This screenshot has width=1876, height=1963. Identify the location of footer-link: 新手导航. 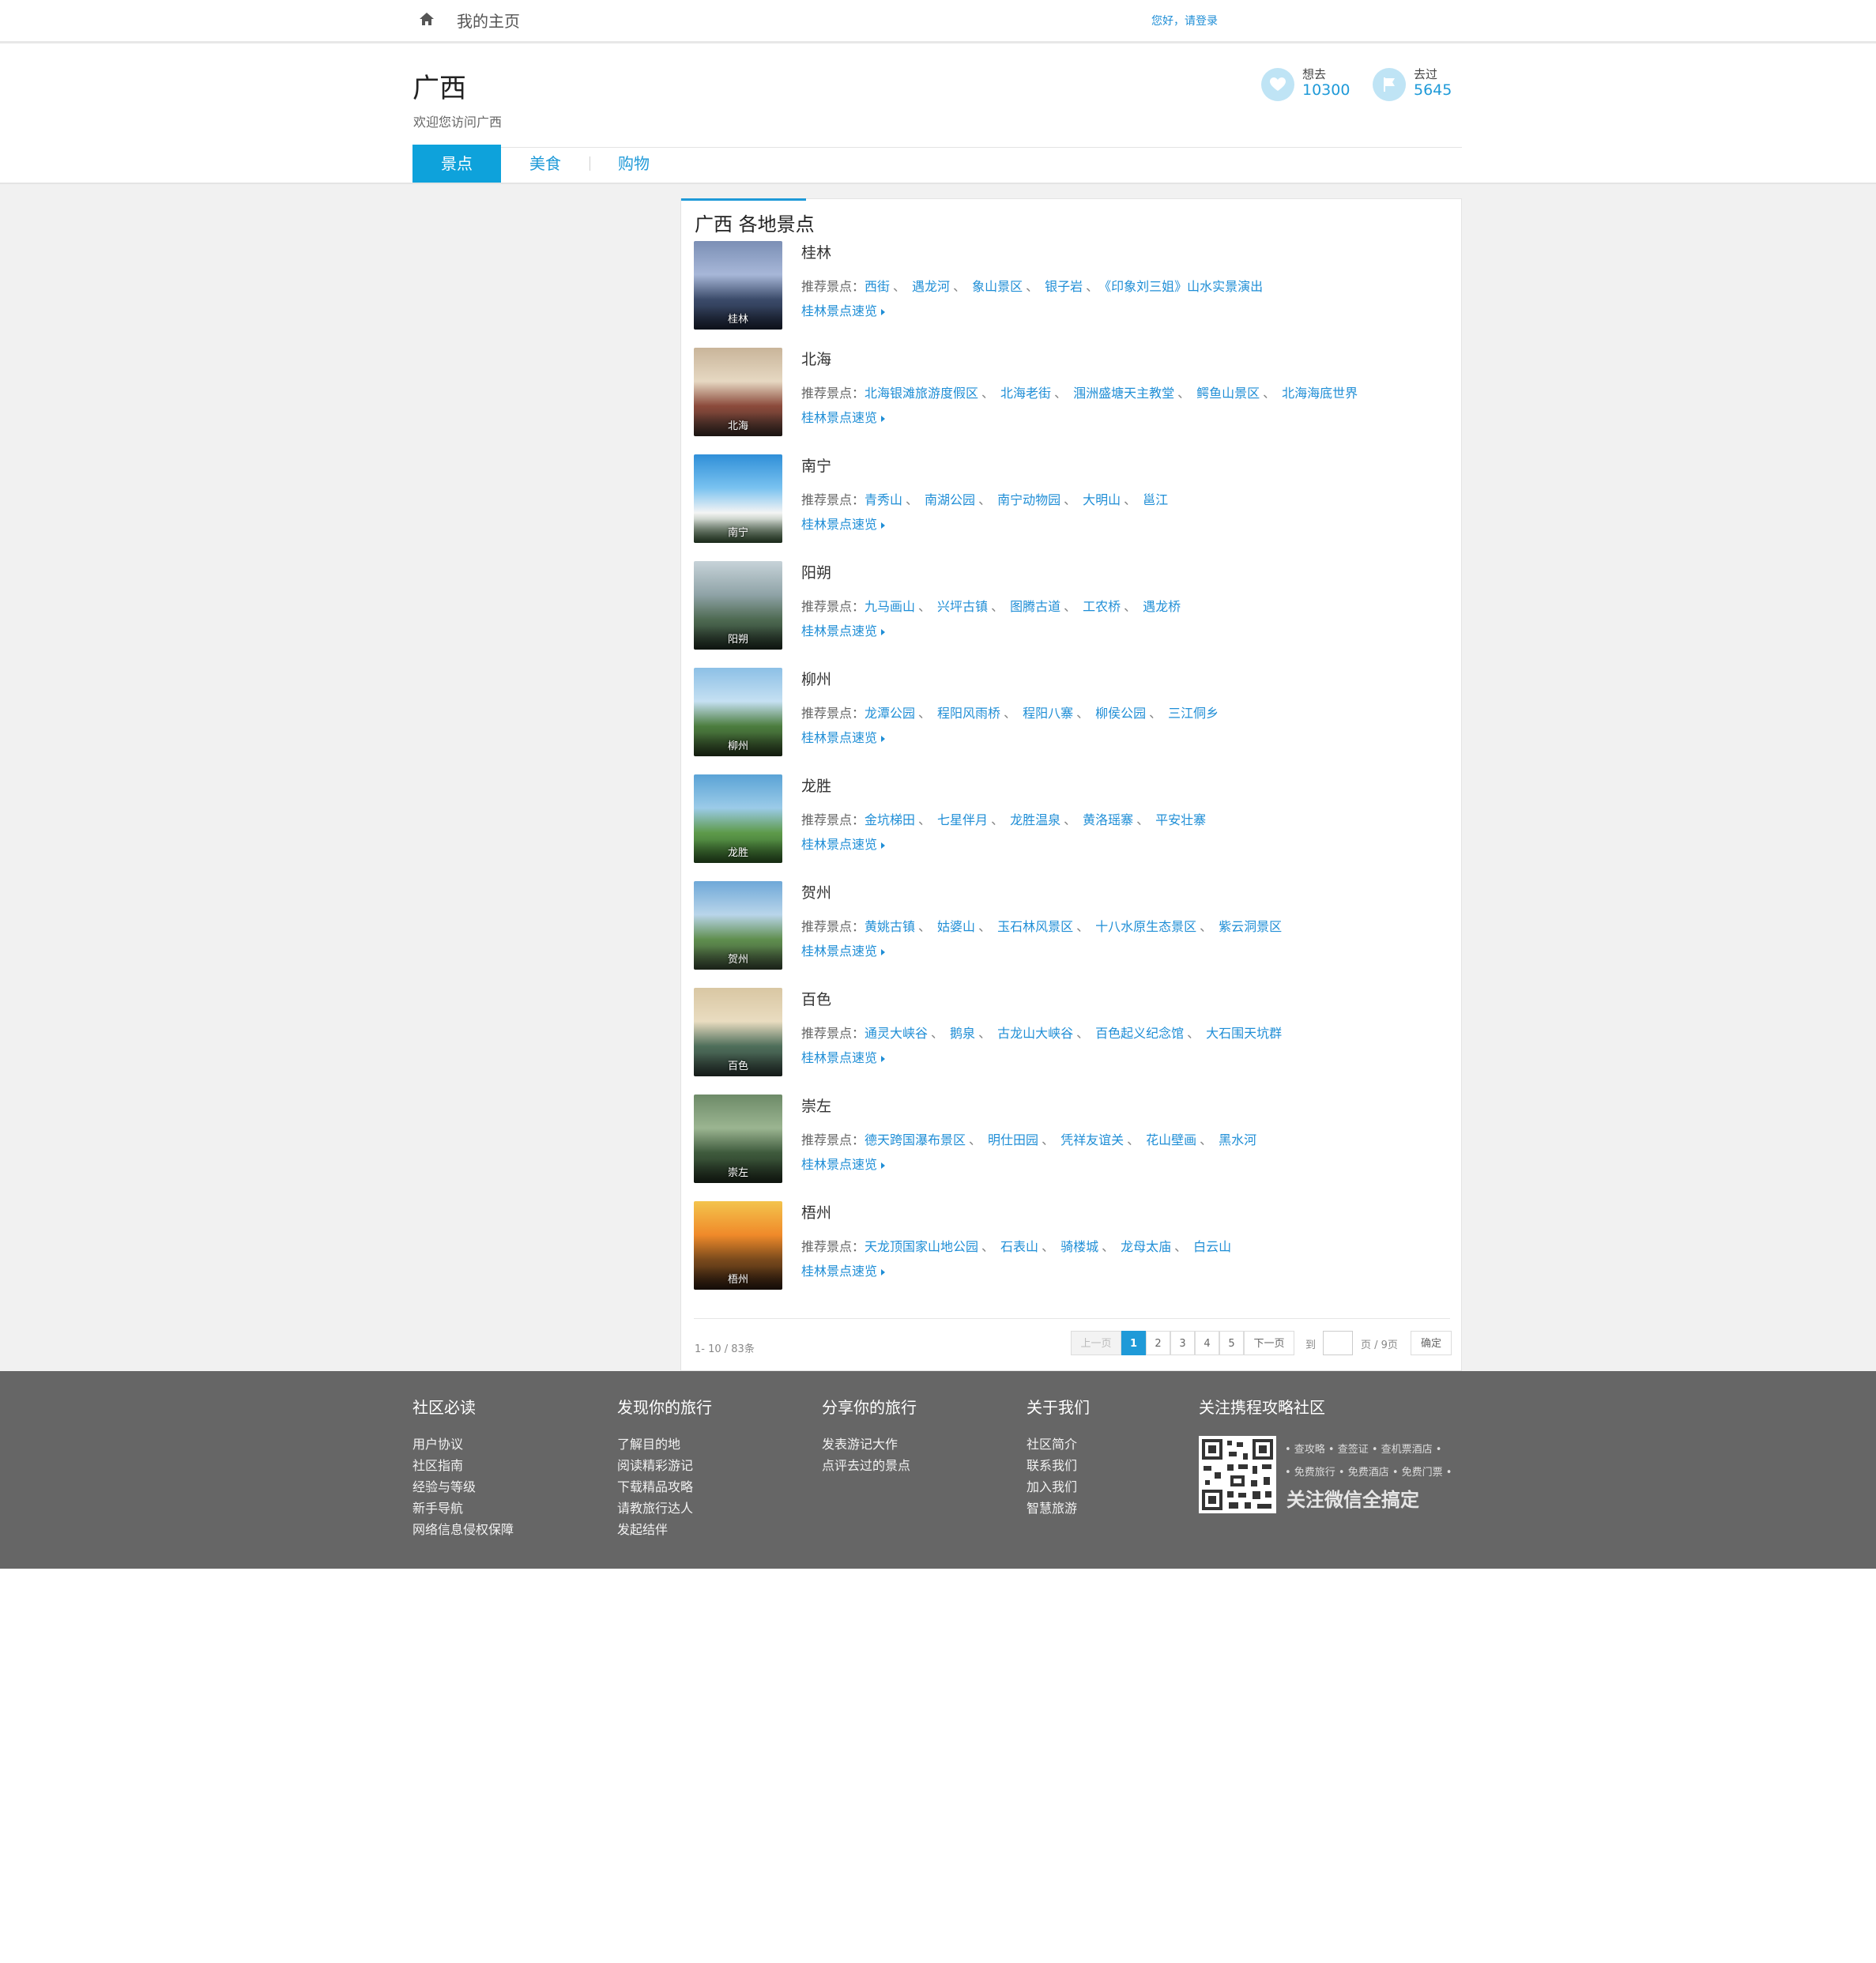
(463, 1508).